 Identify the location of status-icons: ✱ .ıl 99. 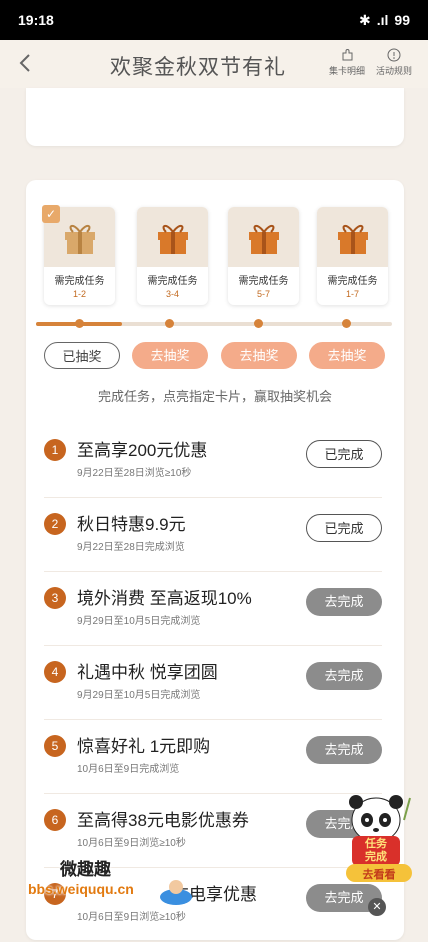
(384, 20).